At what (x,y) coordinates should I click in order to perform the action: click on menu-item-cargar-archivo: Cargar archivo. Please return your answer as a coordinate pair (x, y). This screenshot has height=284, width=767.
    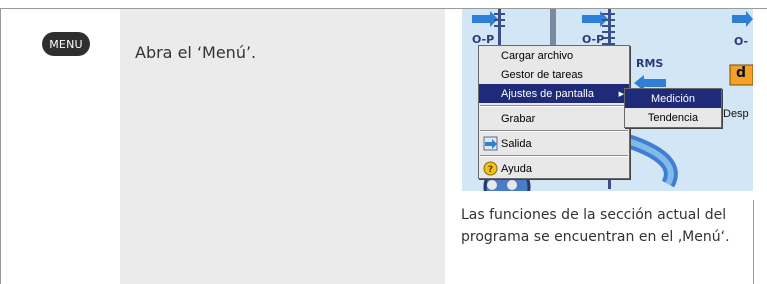
    Looking at the image, I should click on (554, 55).